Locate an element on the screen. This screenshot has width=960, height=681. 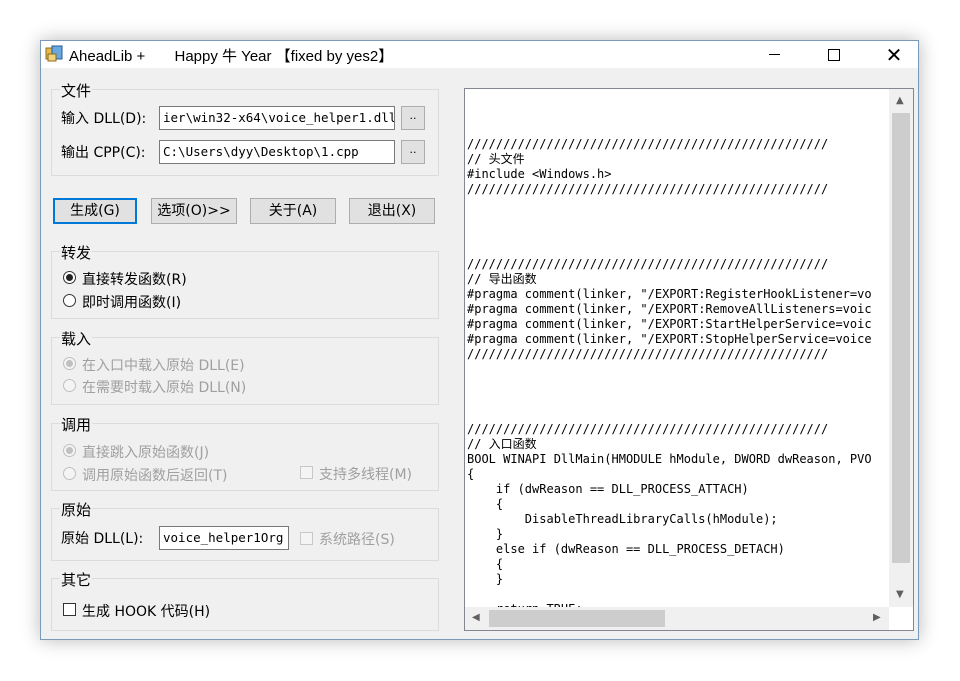
window-title: AheadLib + Happy 牛 Year 【fixed by yes2】 is located at coordinates (231, 56).